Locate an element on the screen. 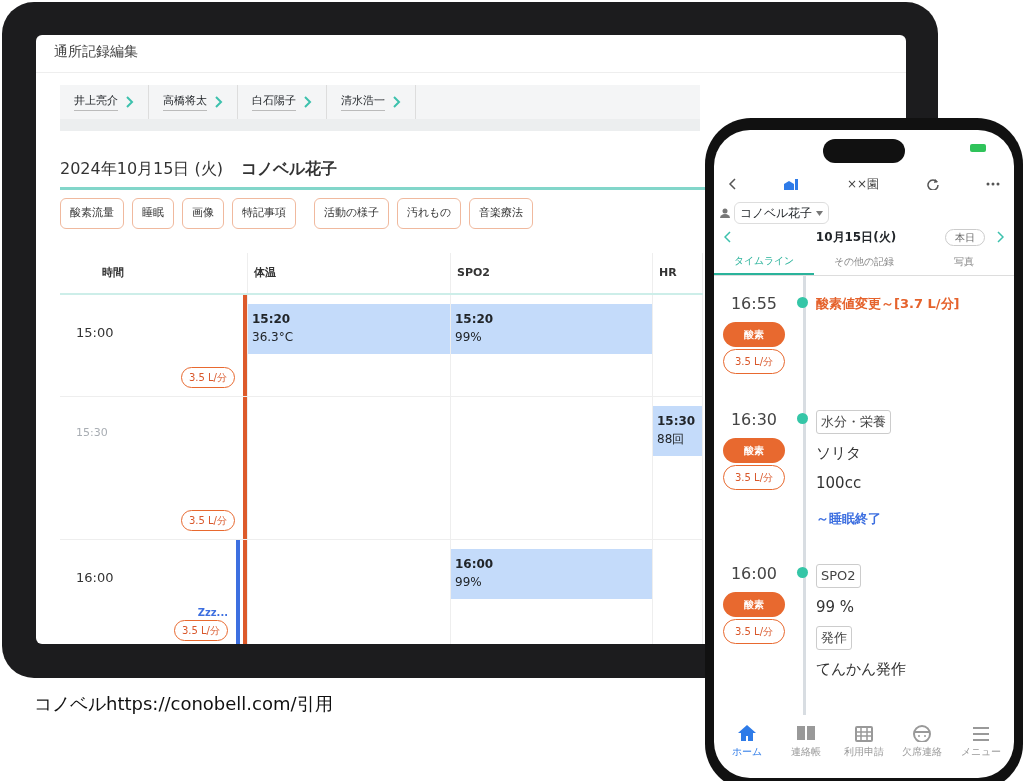 This screenshot has width=1024, height=781. entry-value: 88回 is located at coordinates (671, 439).